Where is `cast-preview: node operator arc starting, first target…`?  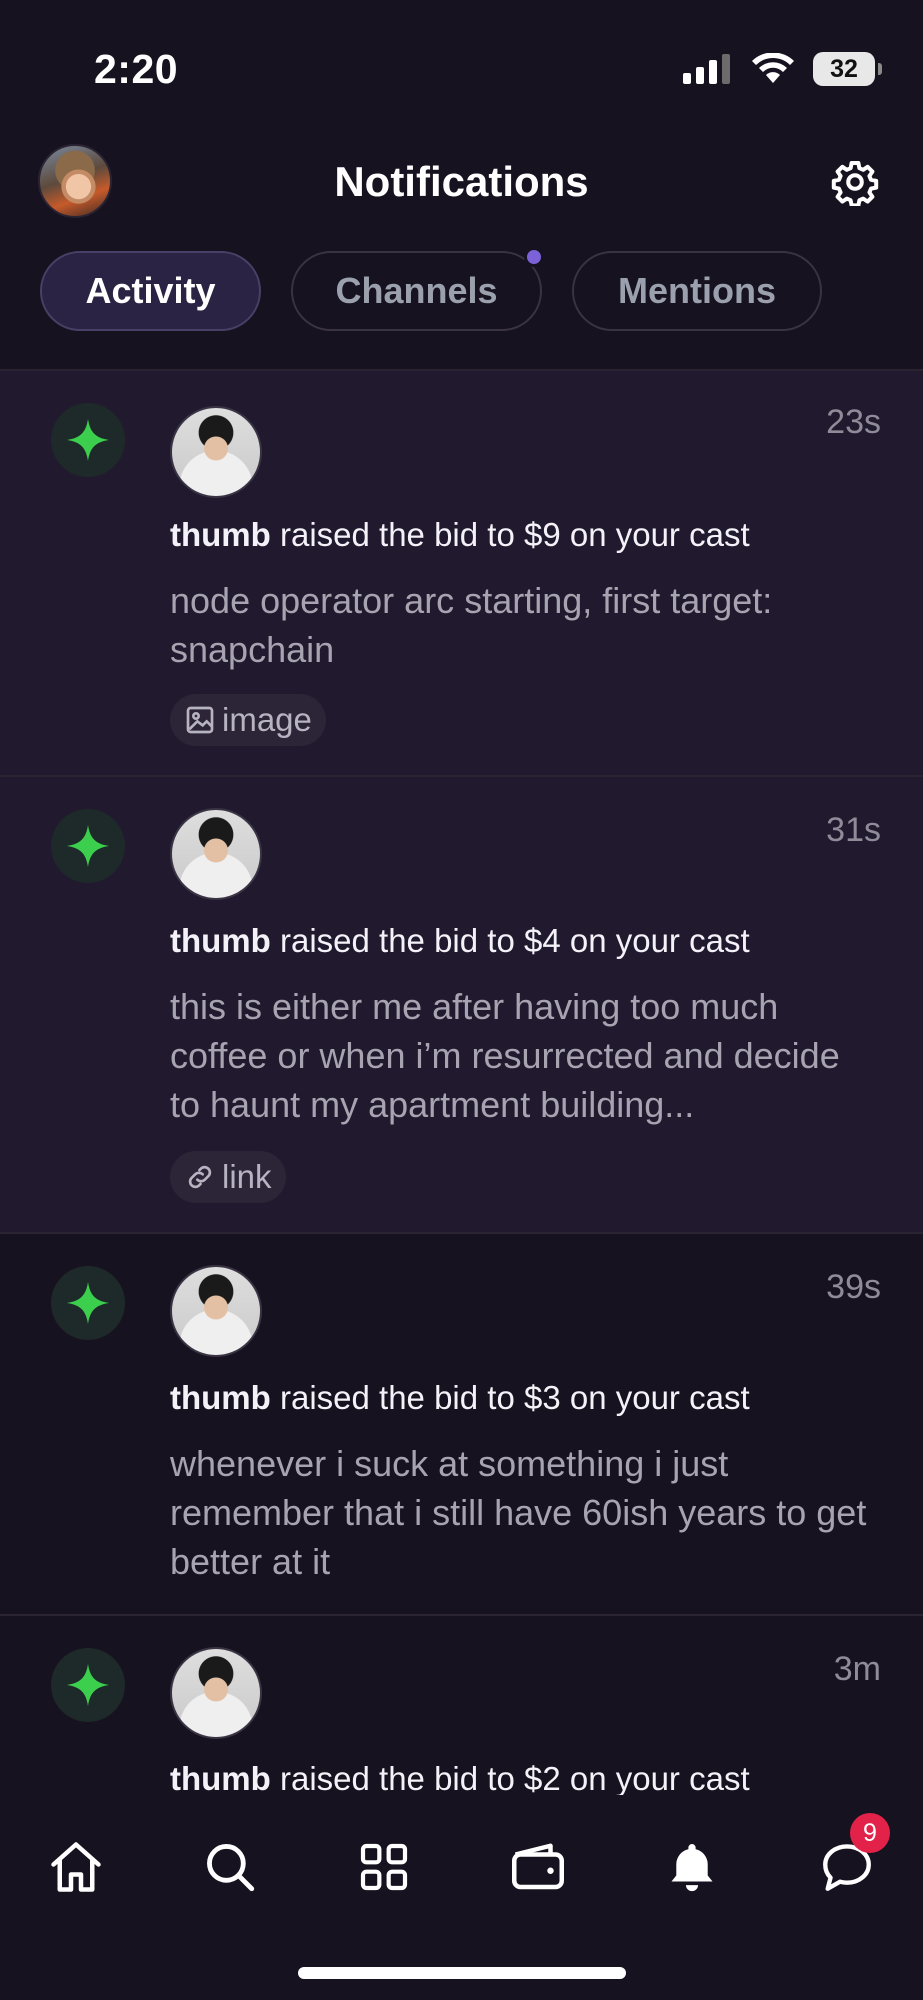 cast-preview: node operator arc starting, first target… is located at coordinates (520, 625).